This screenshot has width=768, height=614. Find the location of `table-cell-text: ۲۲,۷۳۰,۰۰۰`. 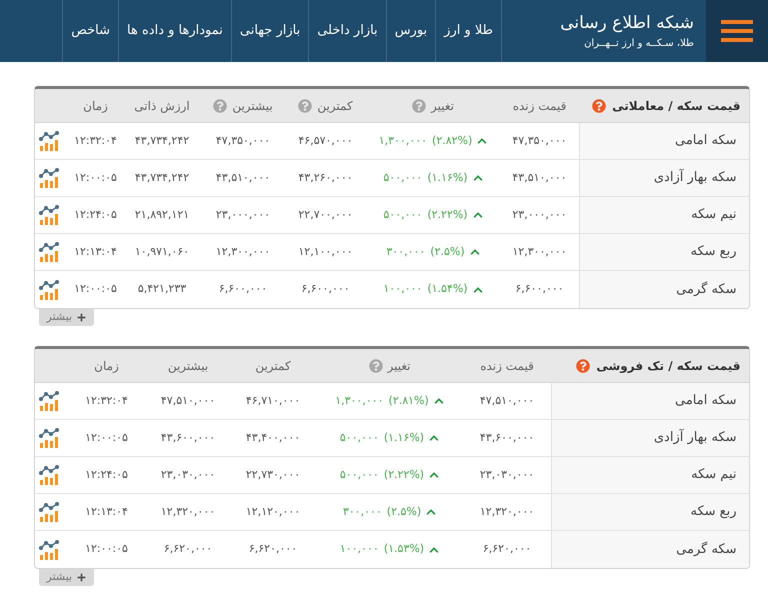

table-cell-text: ۲۲,۷۳۰,۰۰۰ is located at coordinates (273, 474).